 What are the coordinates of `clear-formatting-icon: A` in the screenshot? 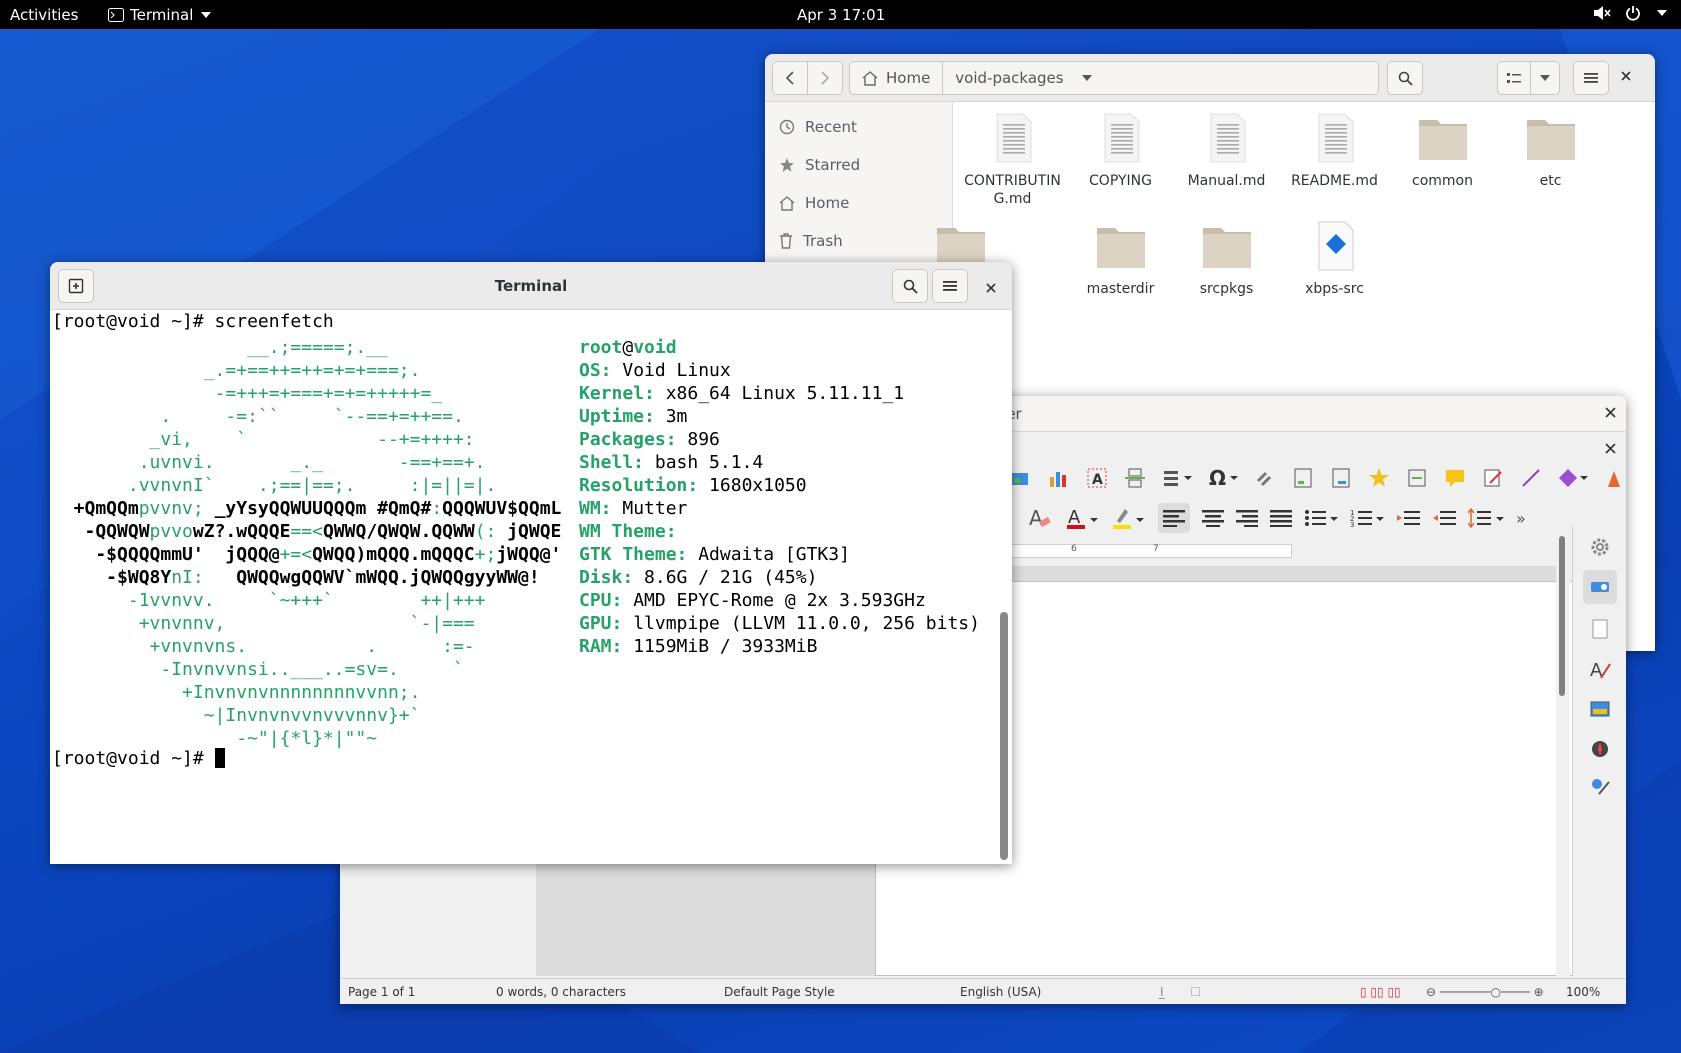 It's located at (1041, 518).